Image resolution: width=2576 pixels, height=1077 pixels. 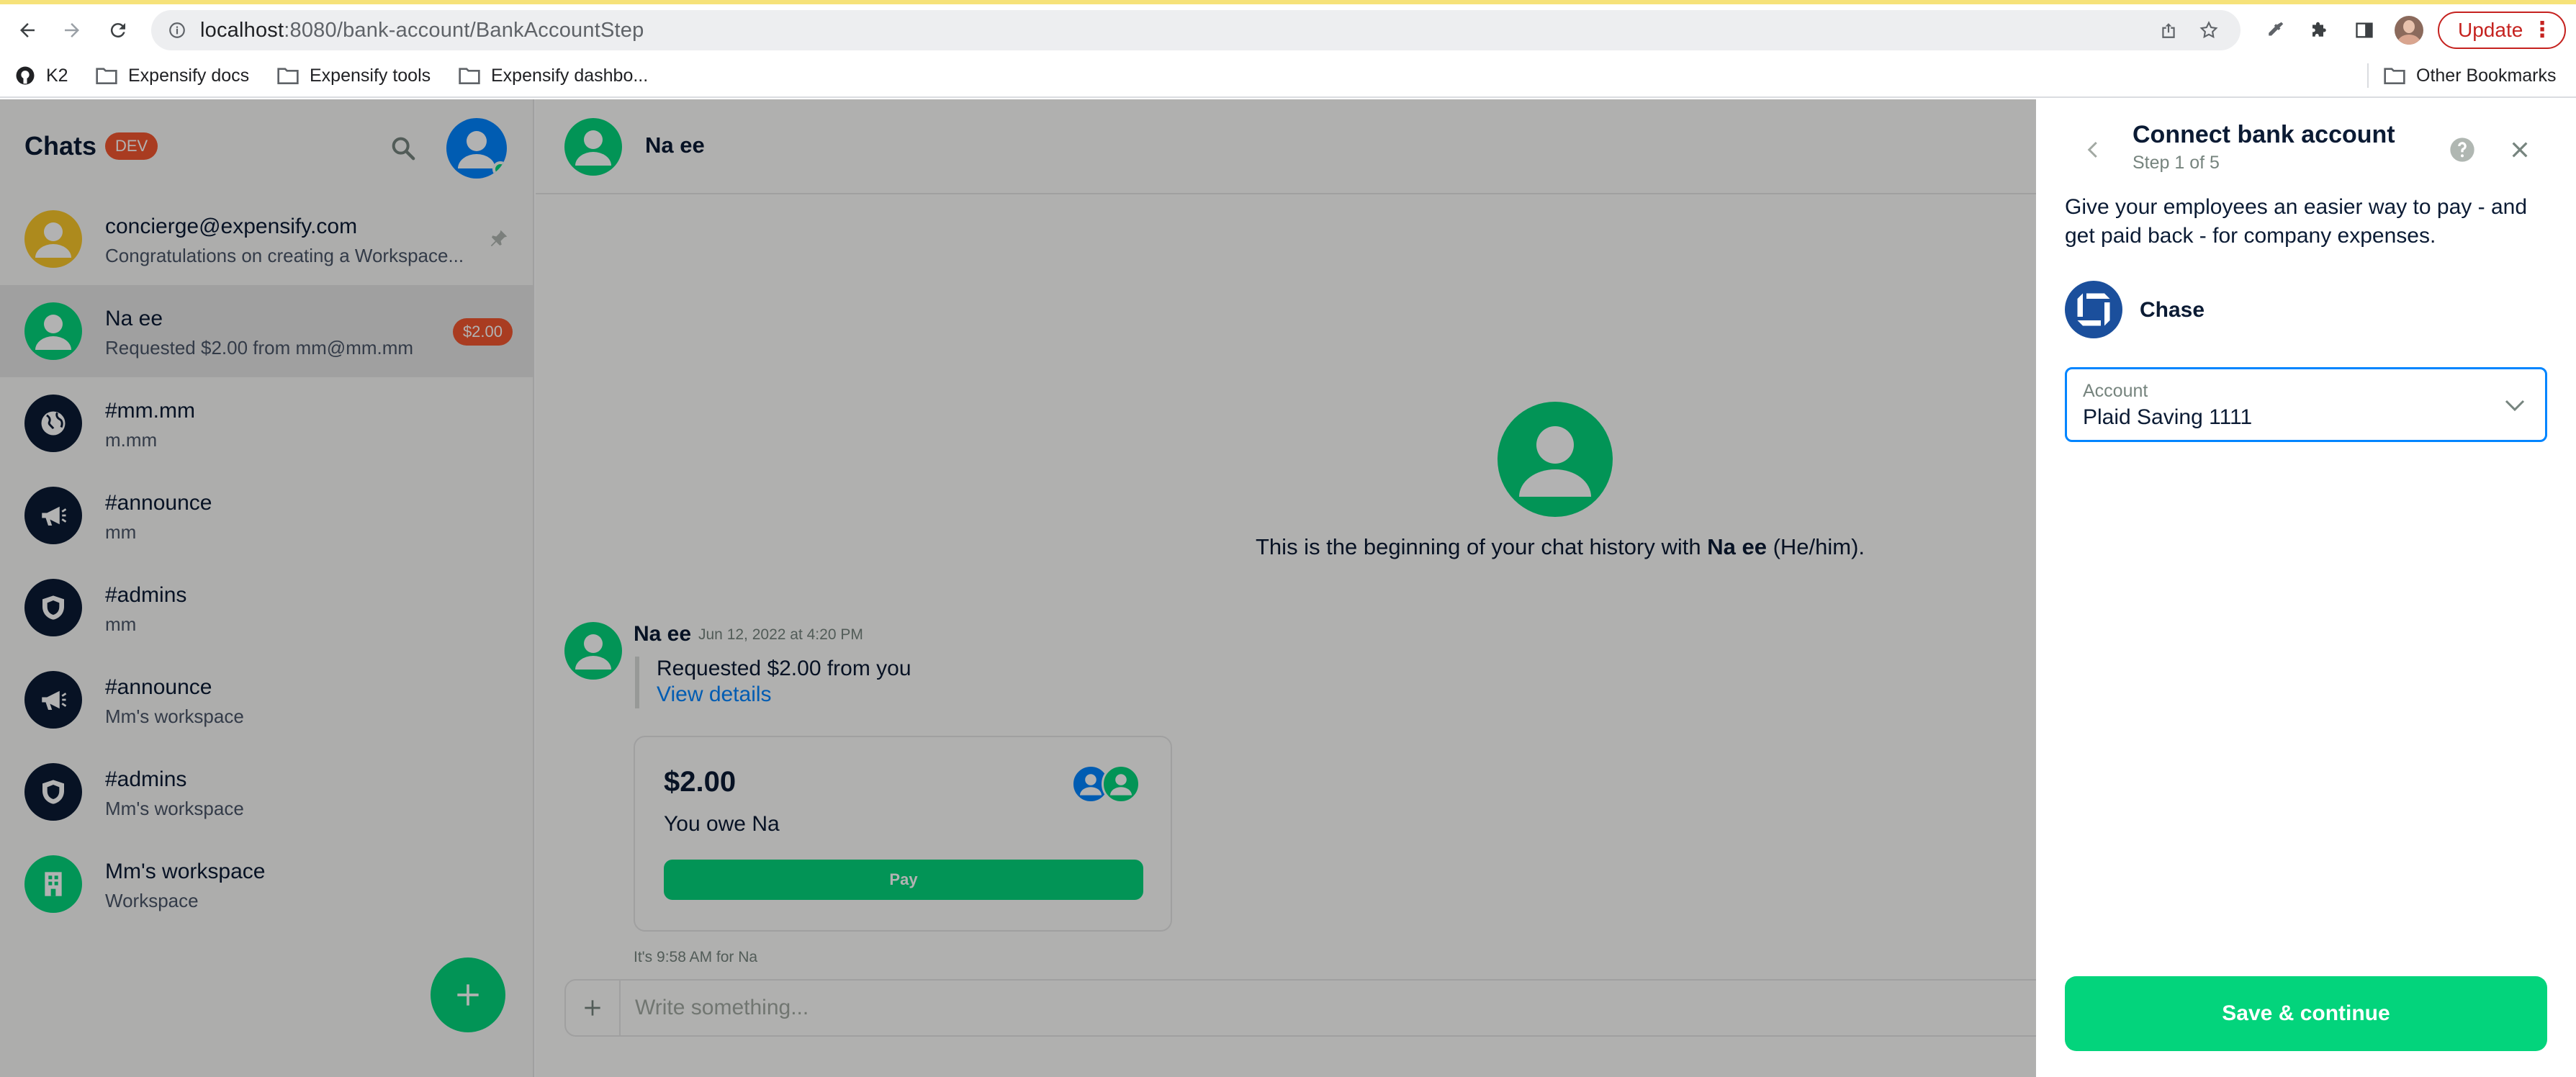 I want to click on account-dropdown: Account Plaid Saving 1111, so click(x=2306, y=404).